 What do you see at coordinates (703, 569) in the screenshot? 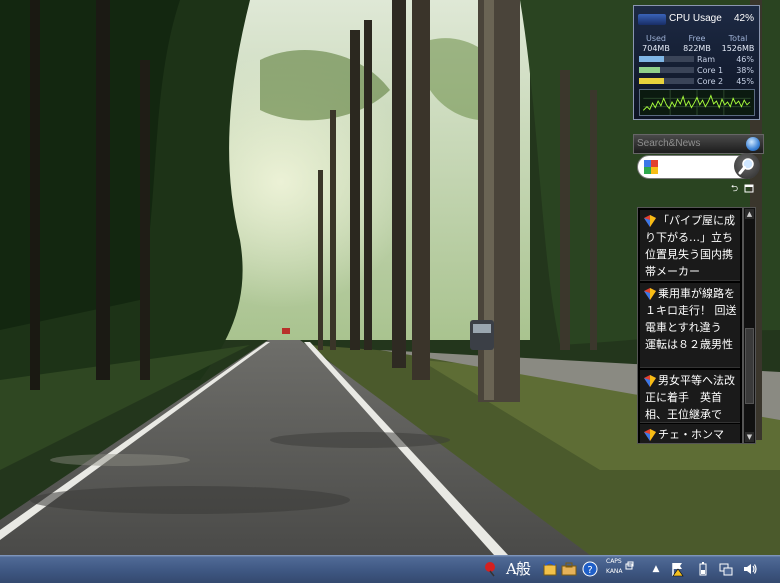
I see `battery-icon` at bounding box center [703, 569].